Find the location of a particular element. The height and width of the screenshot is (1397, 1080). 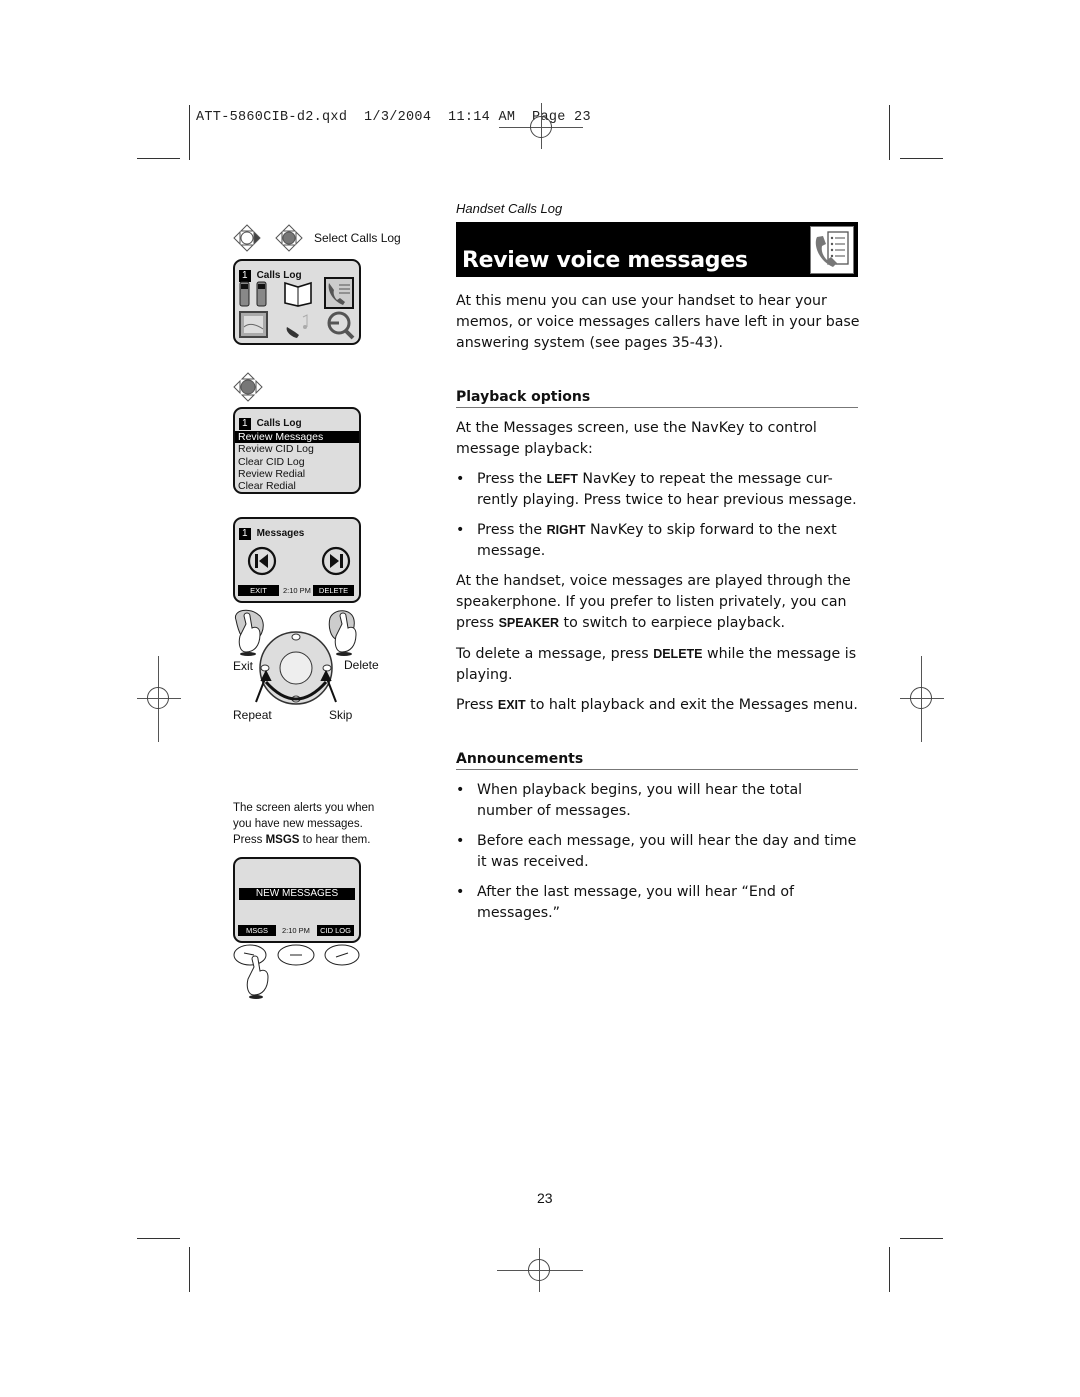

settings-icon is located at coordinates (341, 325).